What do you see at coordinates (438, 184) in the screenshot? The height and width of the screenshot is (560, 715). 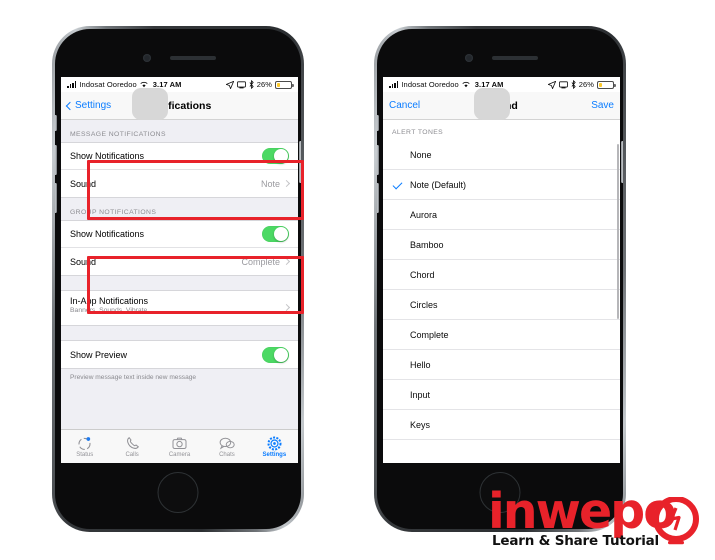 I see `tone-label: Note (Default)` at bounding box center [438, 184].